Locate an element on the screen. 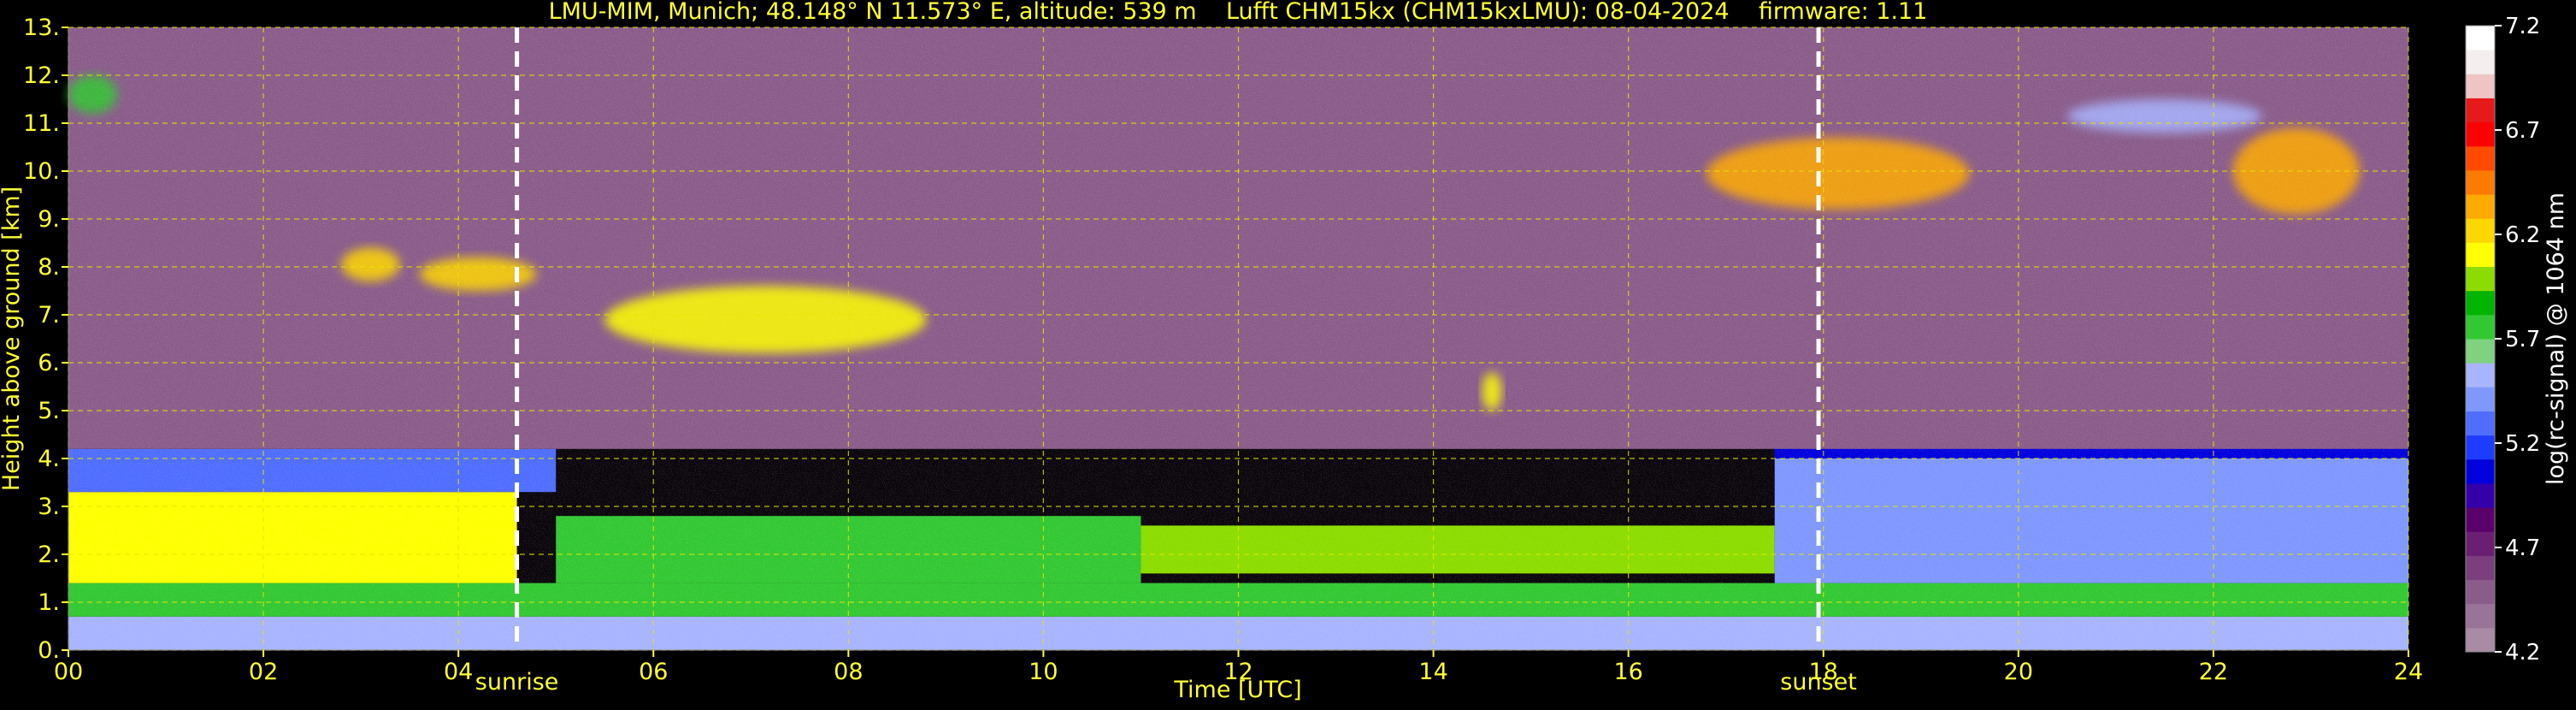 Image resolution: width=2576 pixels, height=710 pixels. y-tick-label-11: 11. is located at coordinates (41, 123).